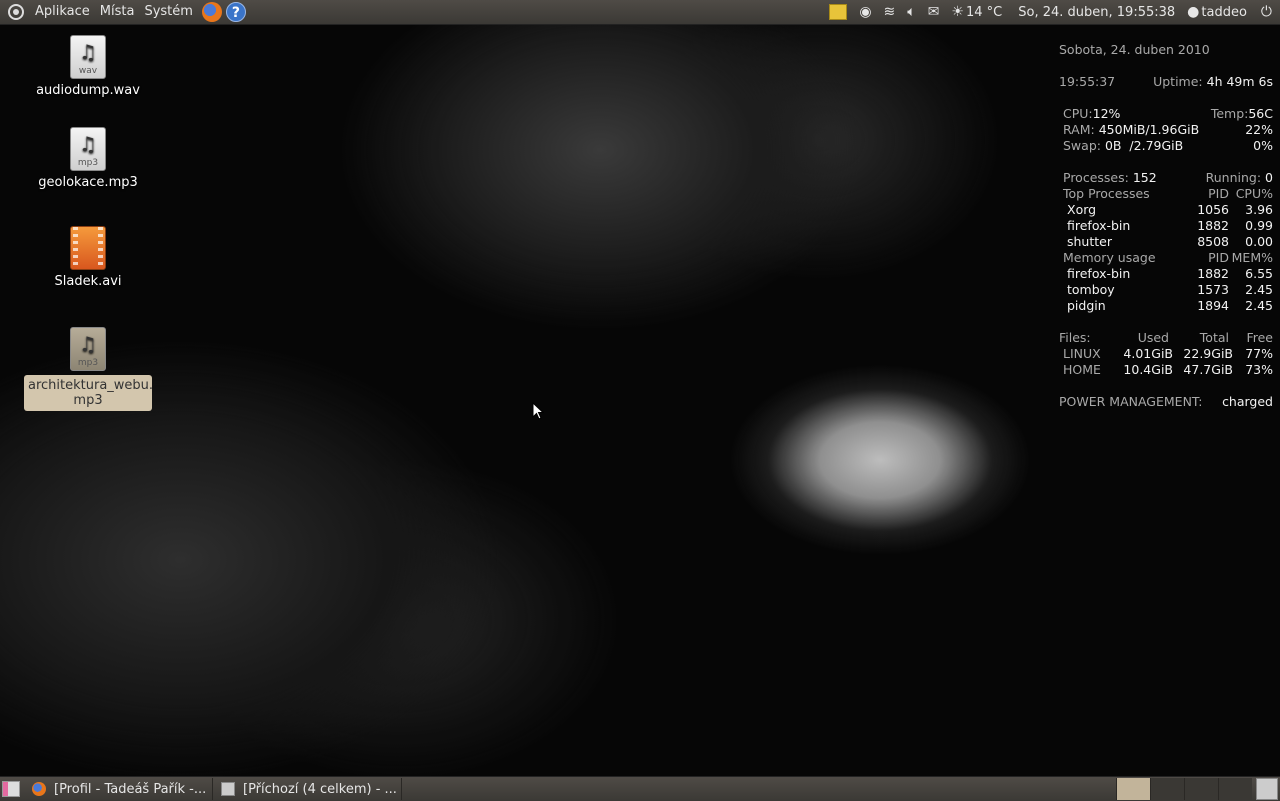  What do you see at coordinates (957, 12) in the screenshot?
I see `weather-icon: ☀` at bounding box center [957, 12].